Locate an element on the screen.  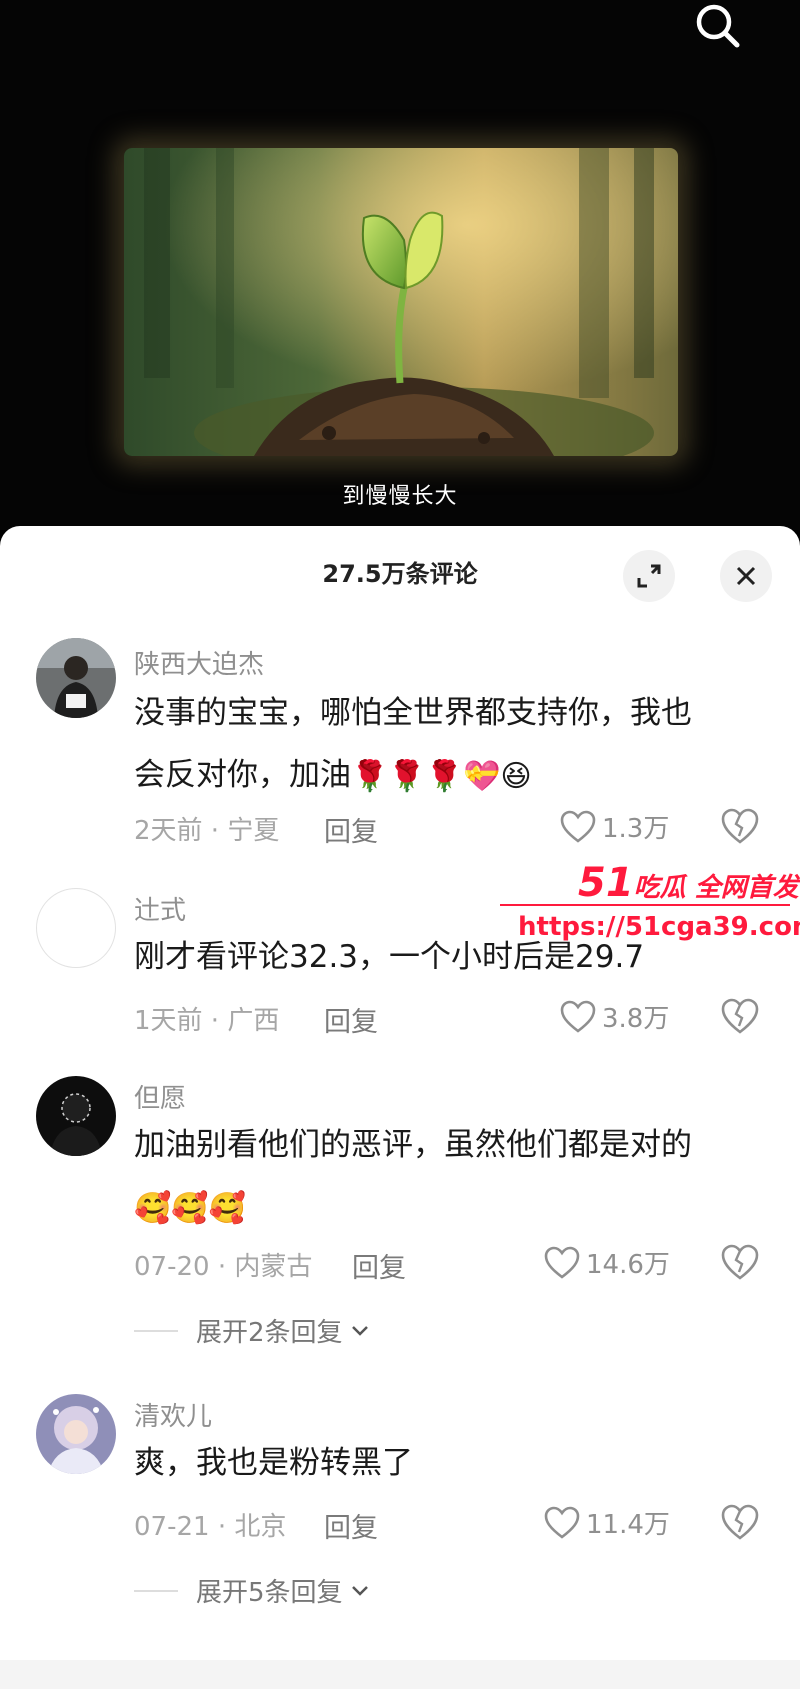
comment-text: 爽，我也是粉转黑了 is located at coordinates (273, 1463).